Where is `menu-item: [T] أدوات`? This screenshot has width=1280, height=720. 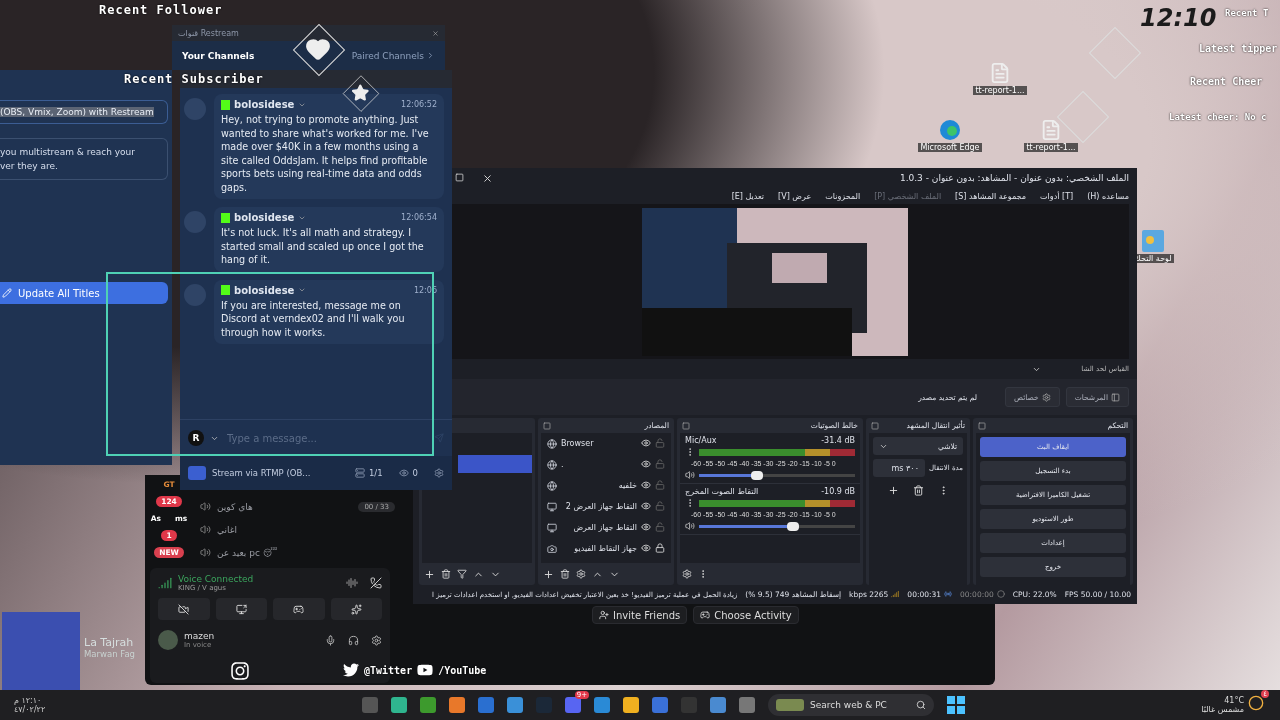
menu-item: [T] أدوات is located at coordinates (1057, 196).